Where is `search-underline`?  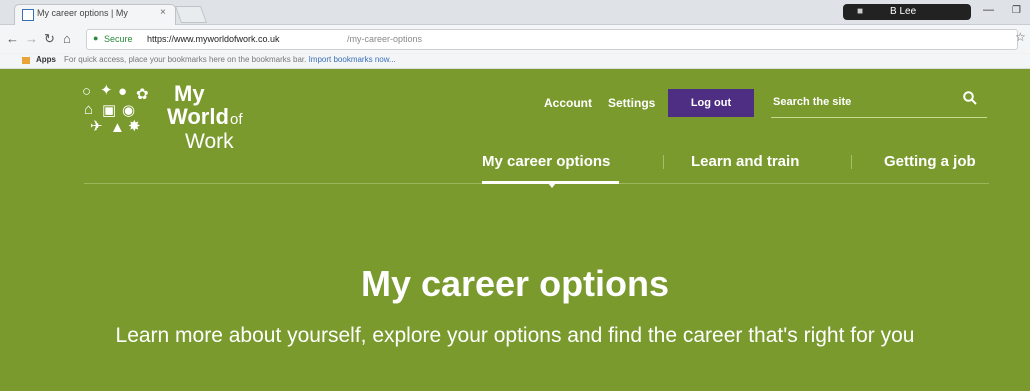 search-underline is located at coordinates (879, 117).